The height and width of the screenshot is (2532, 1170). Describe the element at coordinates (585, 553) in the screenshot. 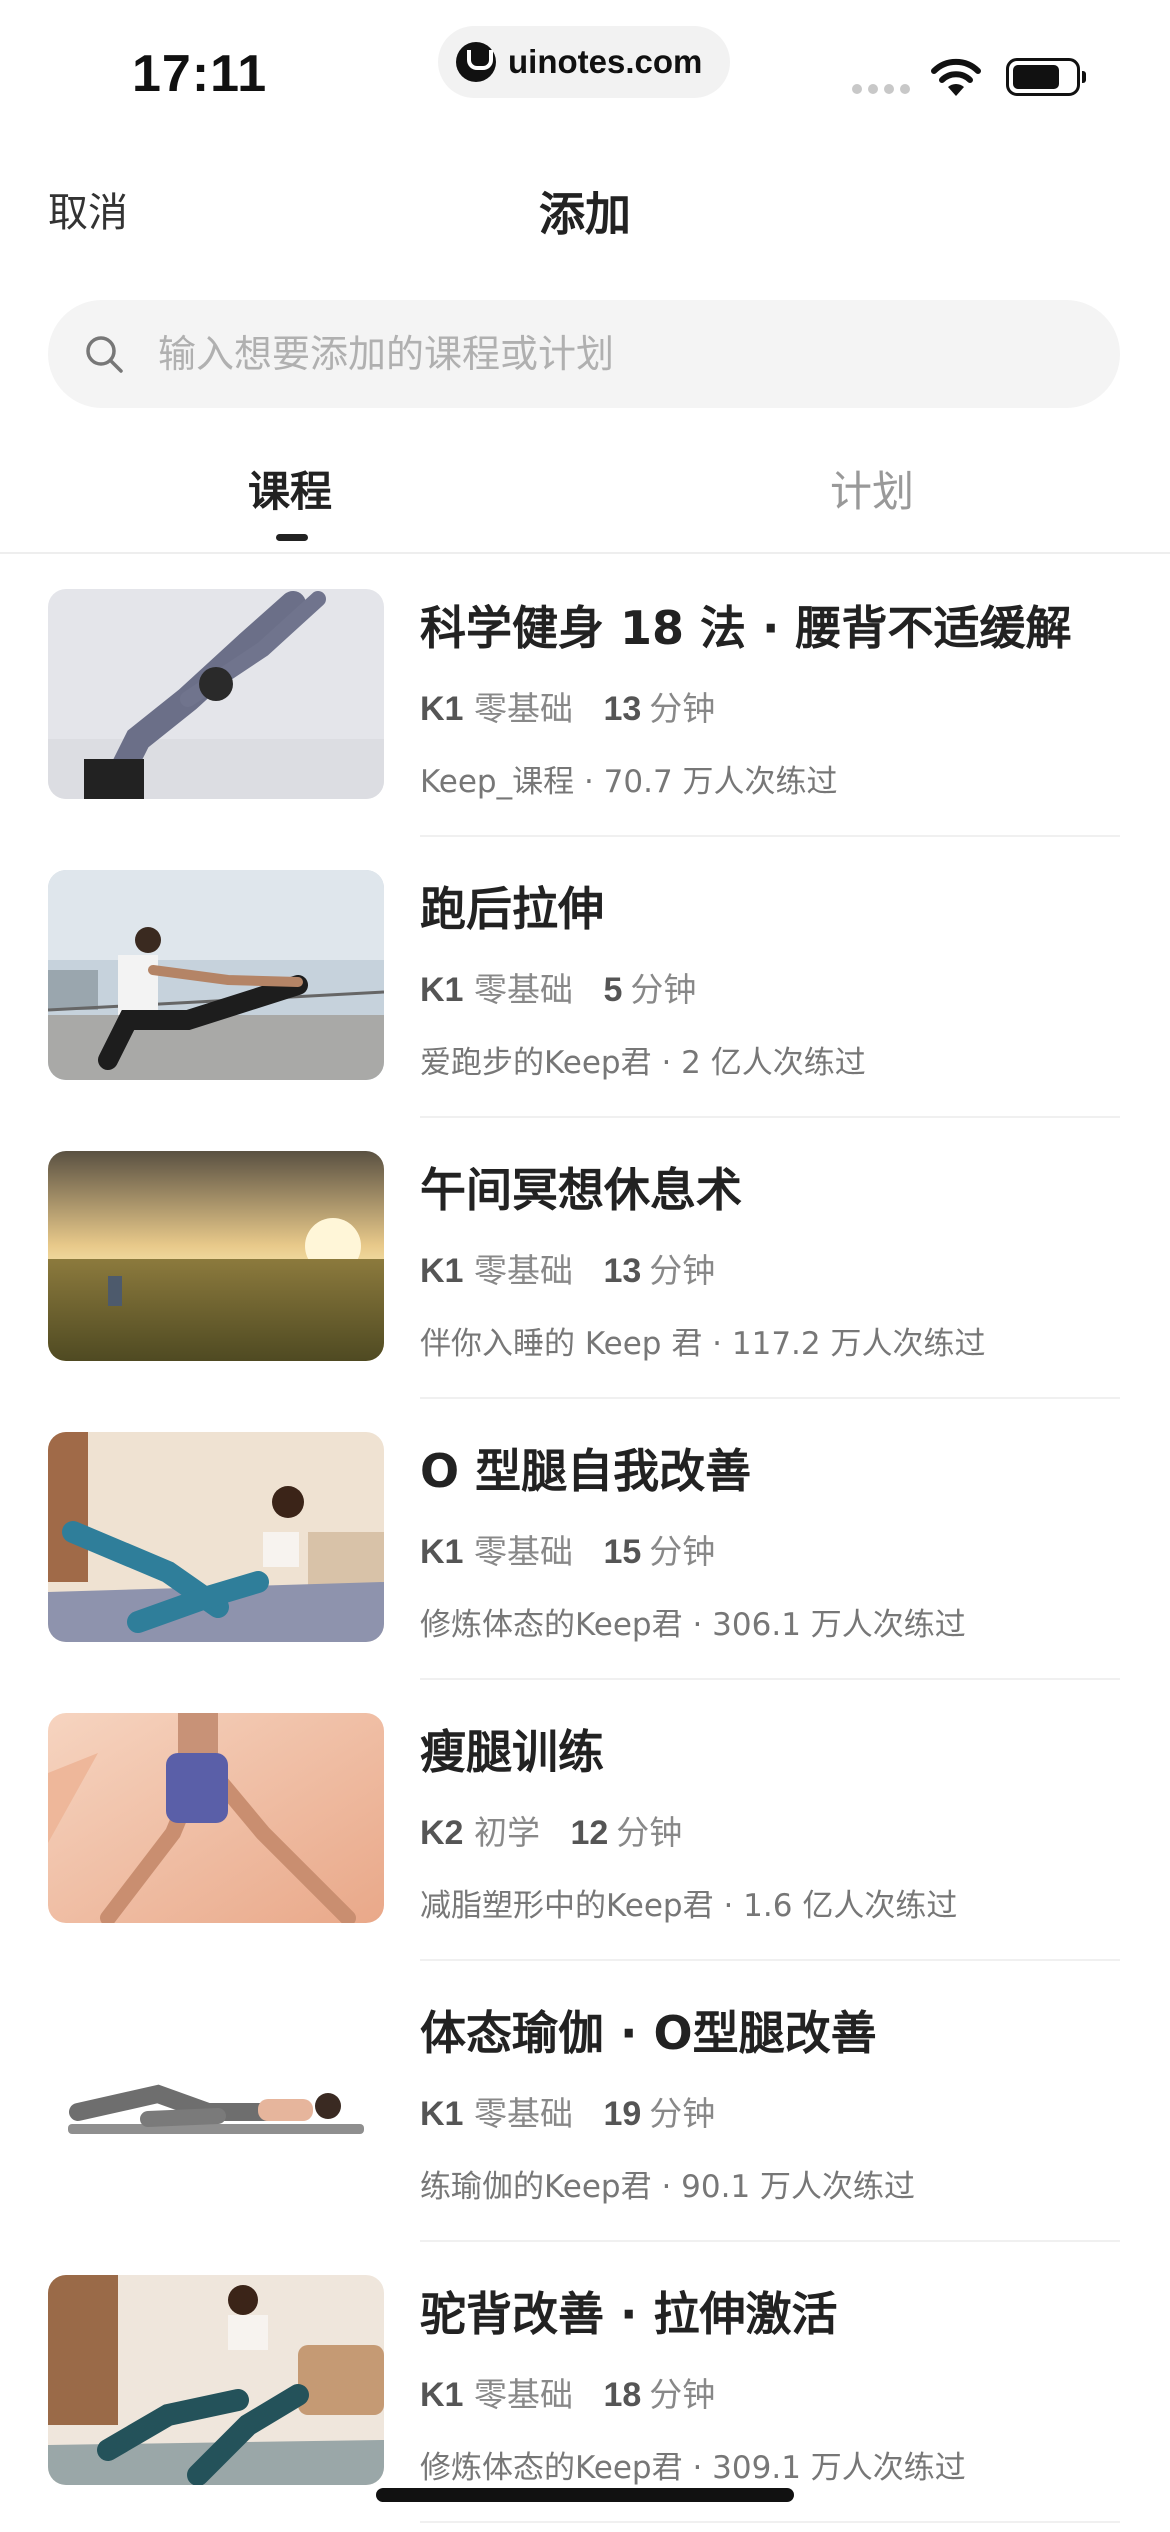

I see `tab-divider` at that location.